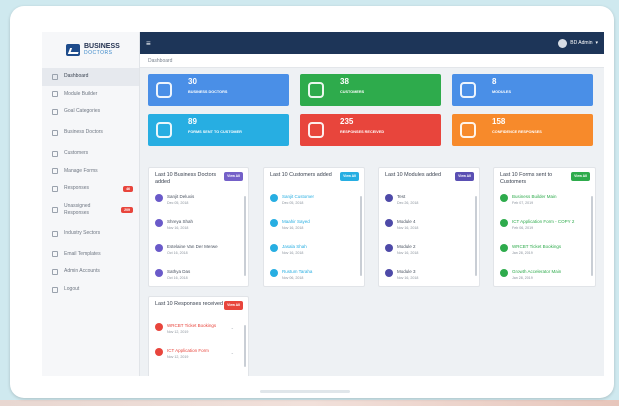 The width and height of the screenshot is (619, 406). What do you see at coordinates (77, 188) in the screenshot?
I see `sidebar-item-label: Responses` at bounding box center [77, 188].